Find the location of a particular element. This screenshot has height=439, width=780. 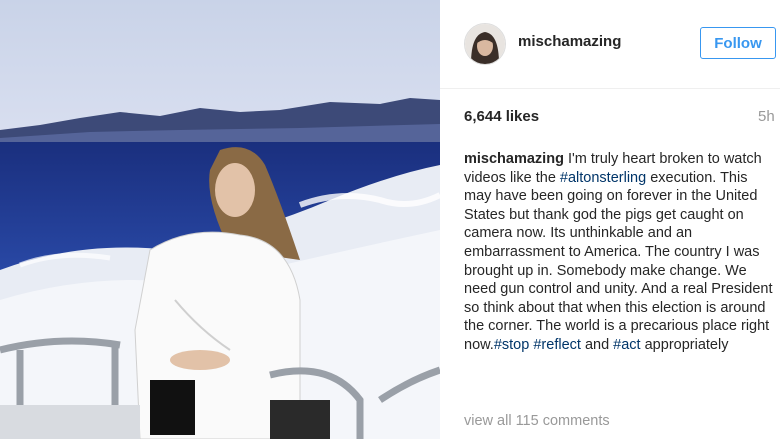

avatar-image is located at coordinates (485, 44).